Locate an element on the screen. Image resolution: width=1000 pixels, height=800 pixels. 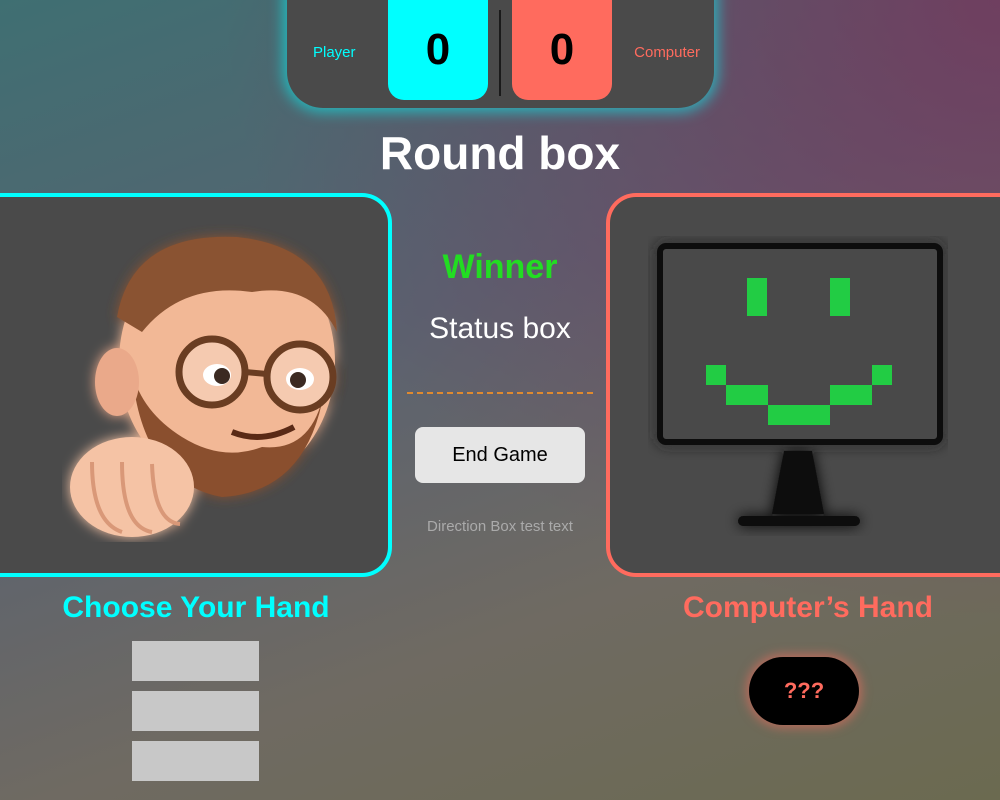
choose-hand-title: Choose Your Hand is located at coordinates (196, 607).